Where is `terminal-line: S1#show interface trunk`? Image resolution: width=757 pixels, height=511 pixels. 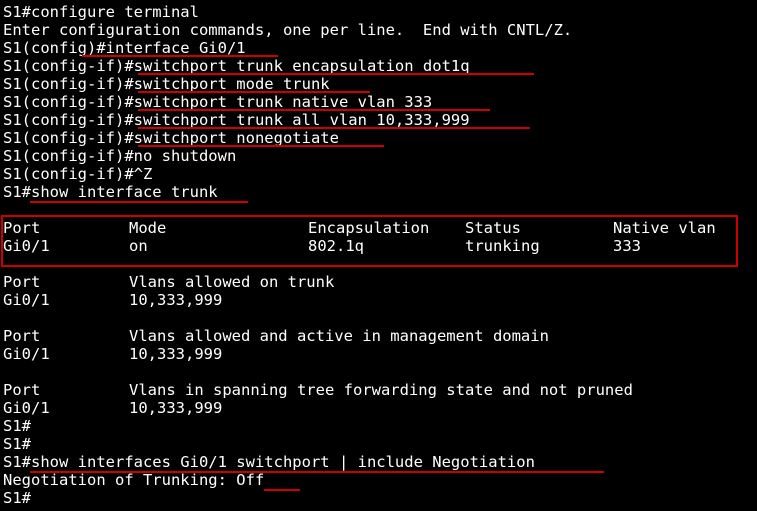 terminal-line: S1#show interface trunk is located at coordinates (110, 192).